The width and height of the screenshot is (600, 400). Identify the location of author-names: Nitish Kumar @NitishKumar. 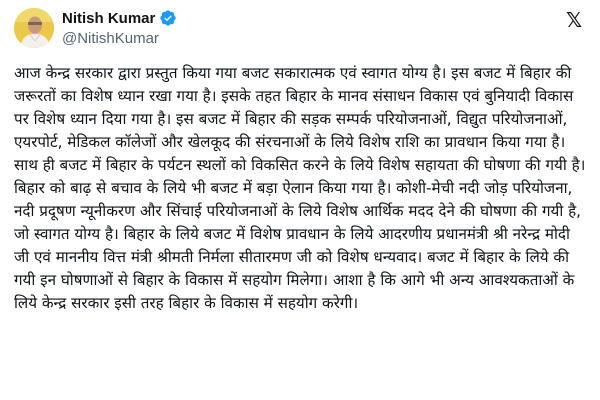
(119, 27).